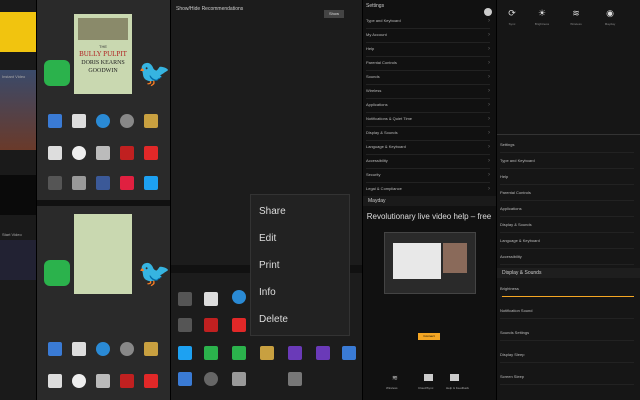  What do you see at coordinates (567, 241) in the screenshot?
I see `qs-row: Language & Keyboard` at bounding box center [567, 241].